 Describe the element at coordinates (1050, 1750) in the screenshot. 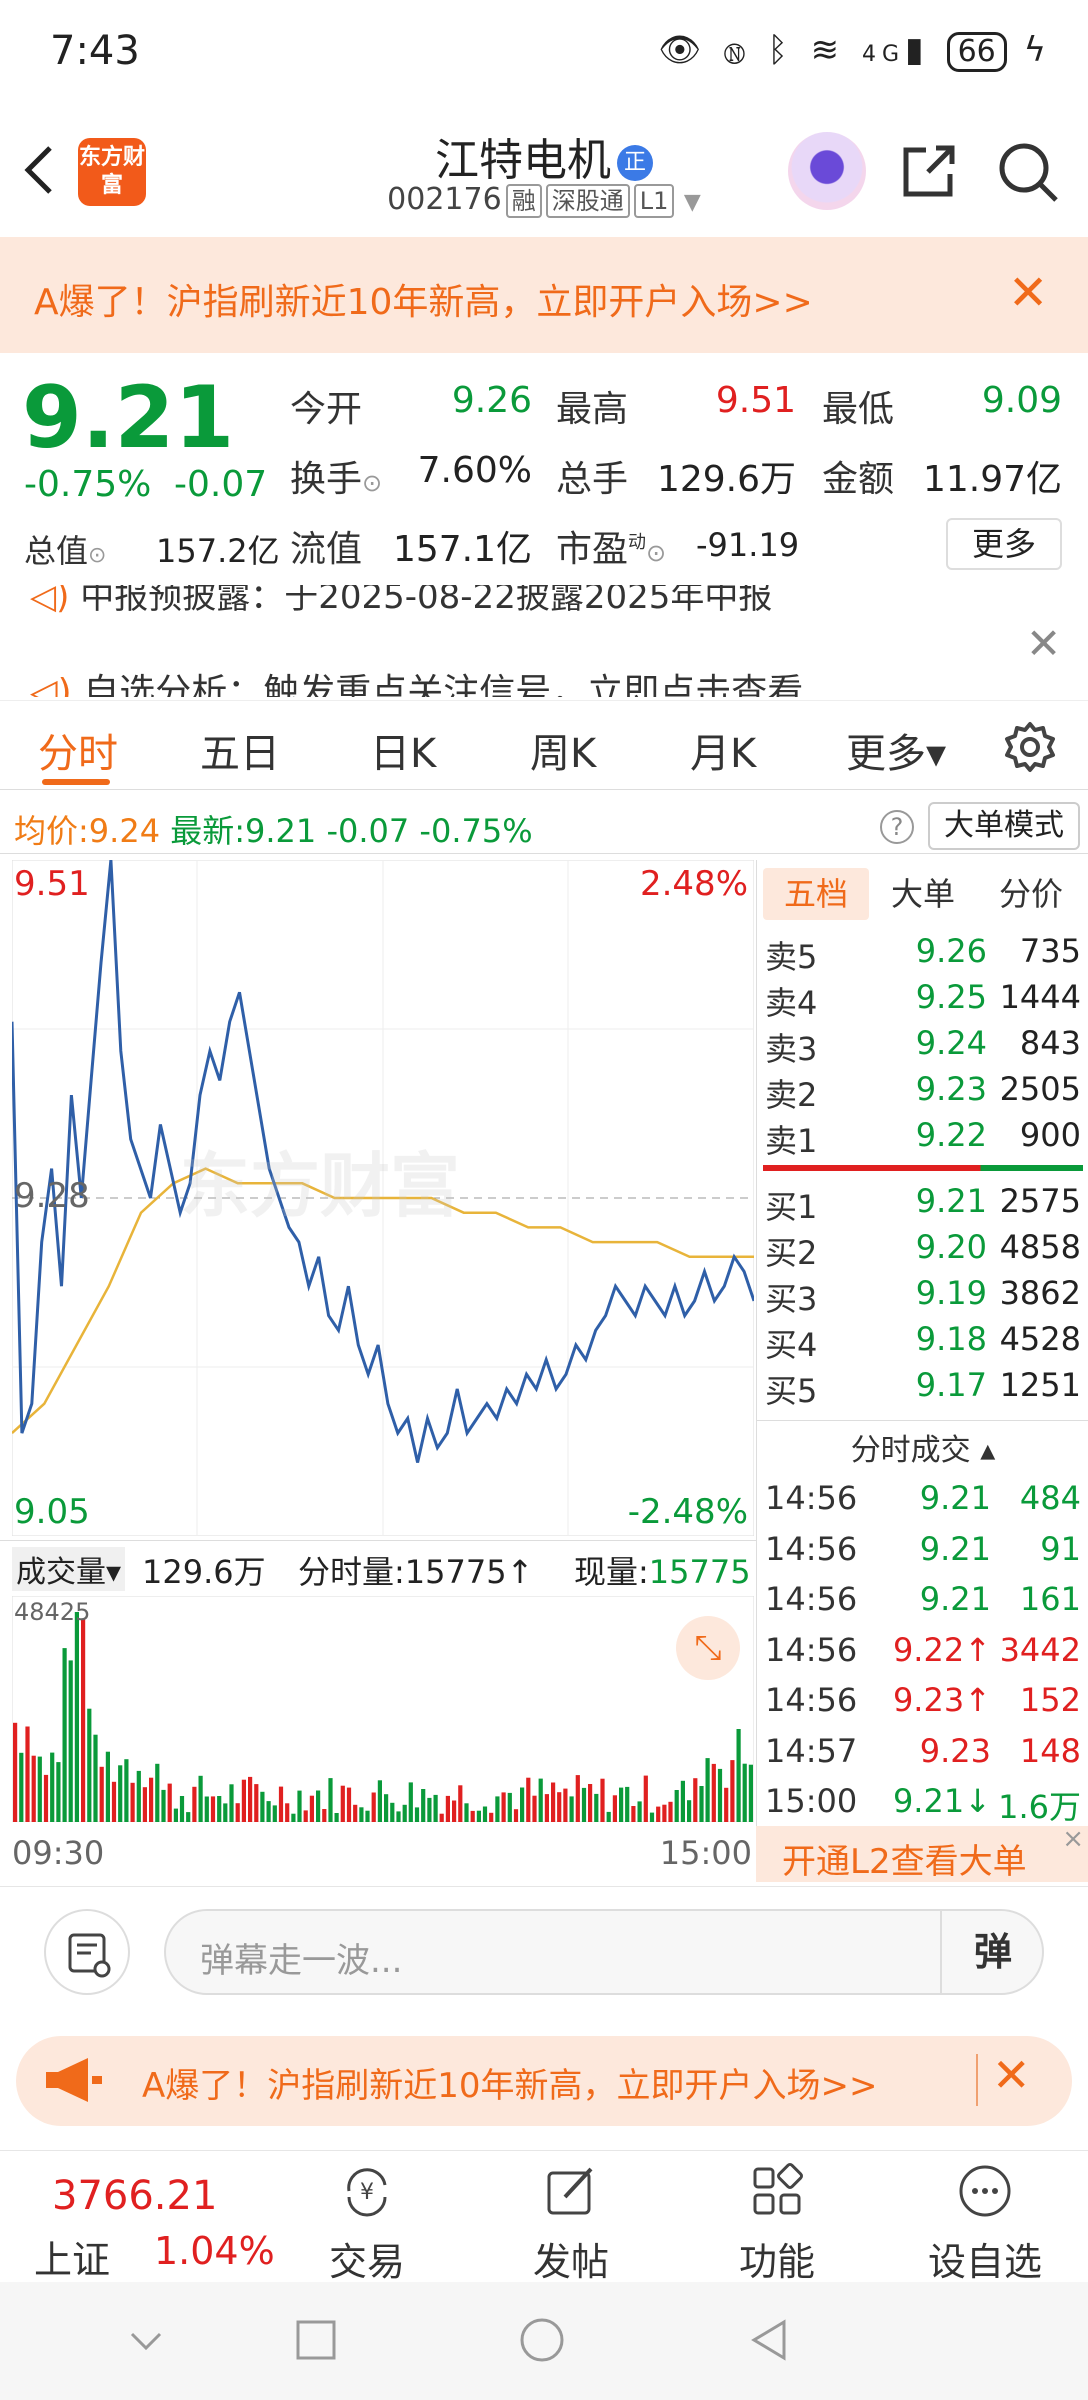

I see `tick-volume: 148` at that location.